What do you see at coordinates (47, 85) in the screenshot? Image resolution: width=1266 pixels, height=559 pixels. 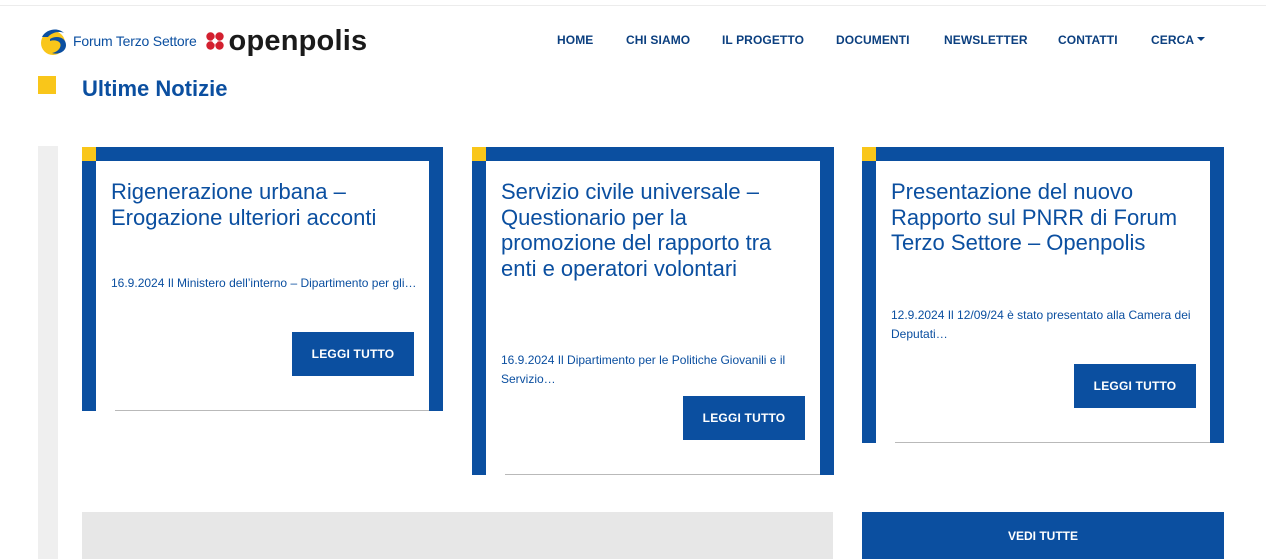 I see `section-marker` at bounding box center [47, 85].